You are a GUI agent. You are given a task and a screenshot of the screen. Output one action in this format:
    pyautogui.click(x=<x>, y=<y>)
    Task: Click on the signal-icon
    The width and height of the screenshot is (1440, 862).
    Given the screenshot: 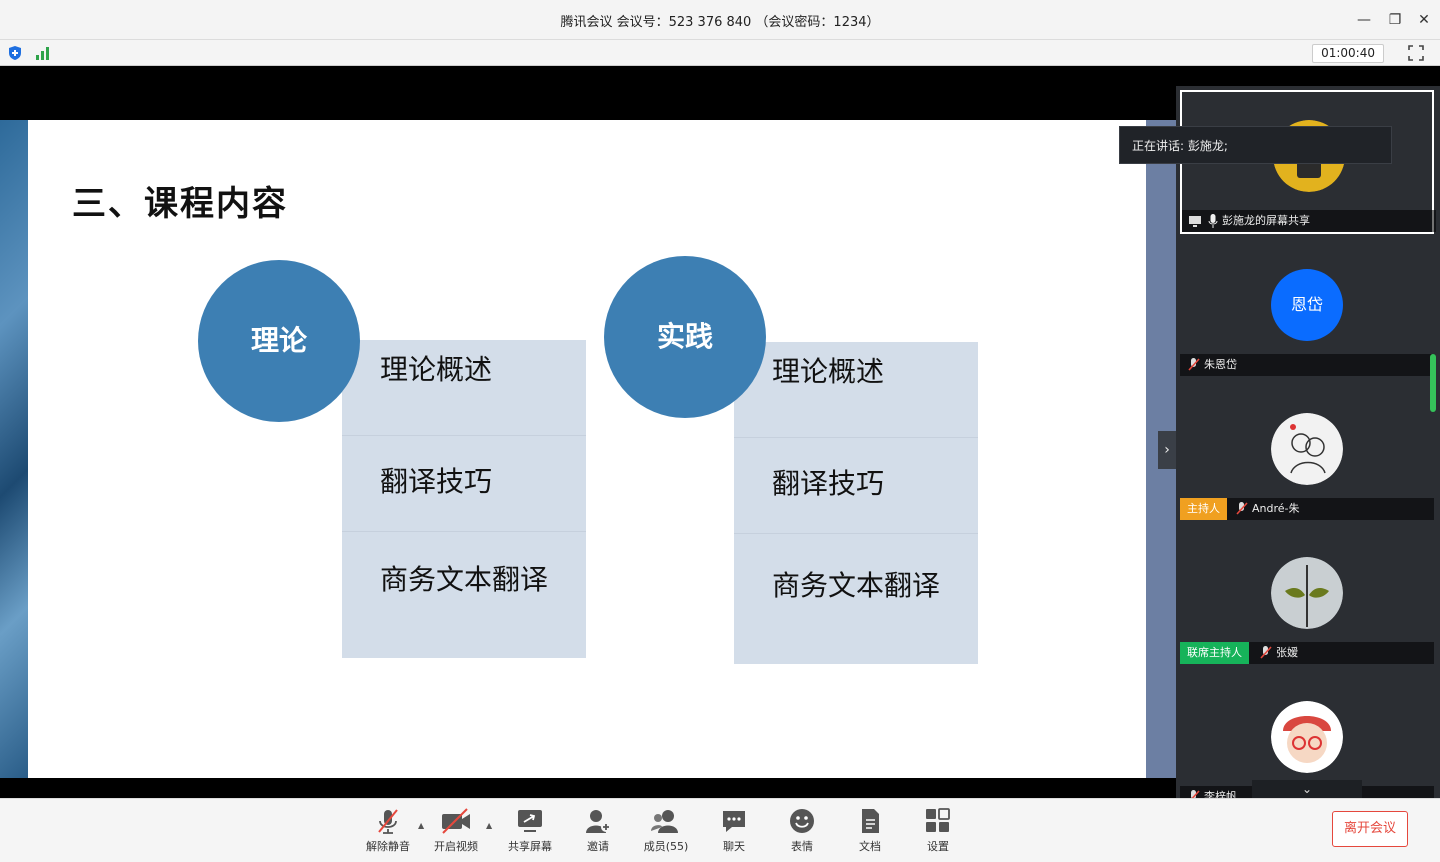 What is the action you would take?
    pyautogui.click(x=43, y=53)
    